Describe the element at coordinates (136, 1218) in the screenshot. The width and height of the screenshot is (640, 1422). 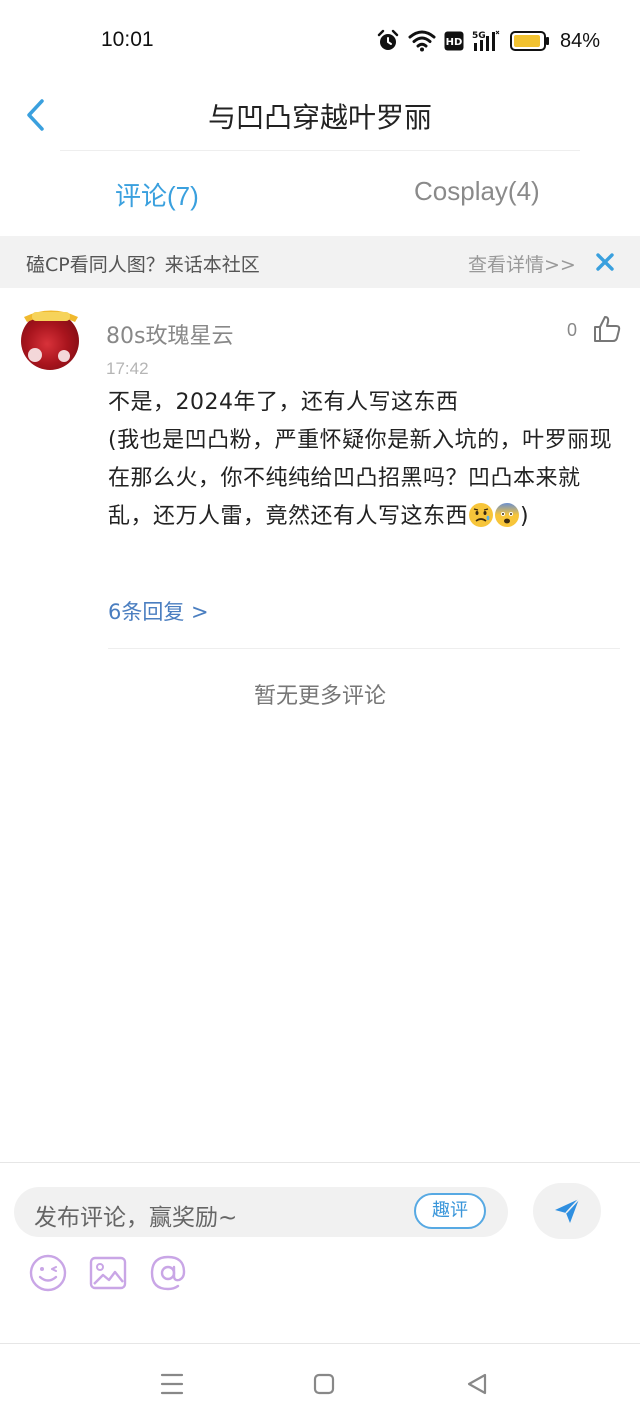
I see `comment-input-placeholder: 发布评论，赢奖励~` at that location.